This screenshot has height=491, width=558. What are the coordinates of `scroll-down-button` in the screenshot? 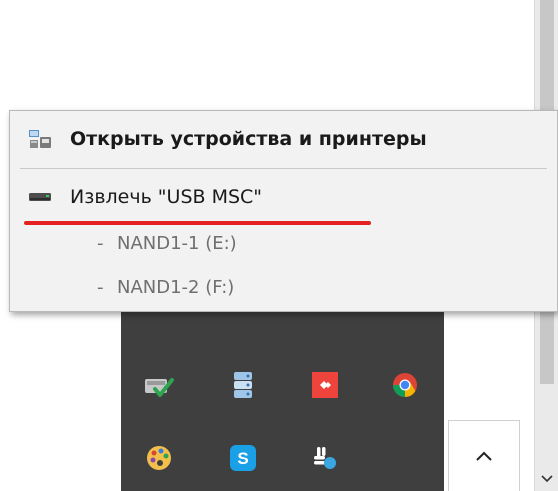 It's located at (546, 479).